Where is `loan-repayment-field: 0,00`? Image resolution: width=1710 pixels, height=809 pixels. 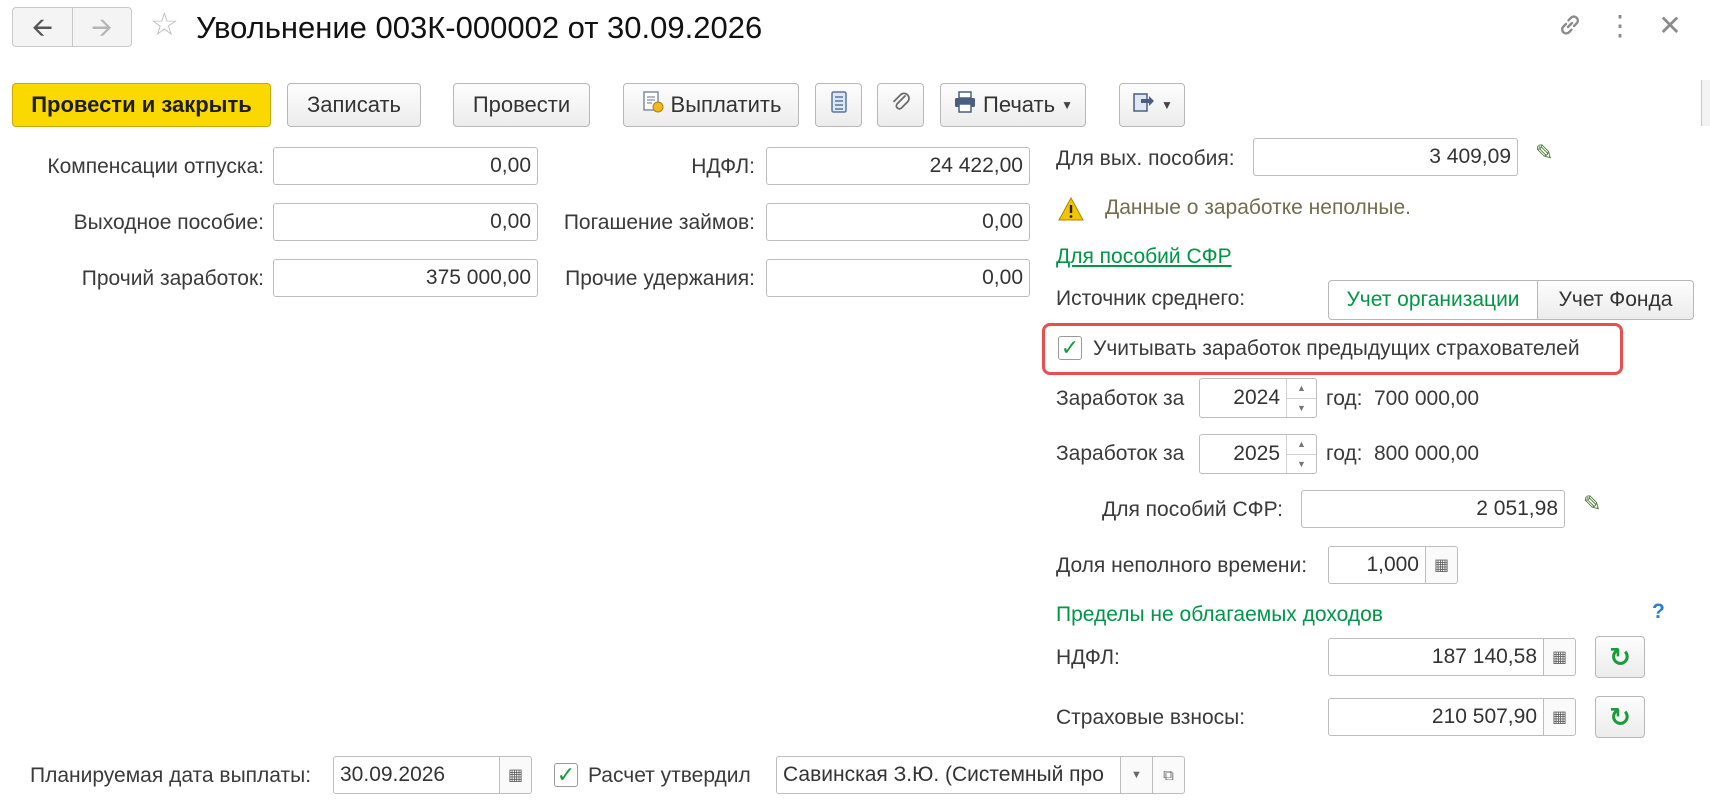
loan-repayment-field: 0,00 is located at coordinates (898, 222).